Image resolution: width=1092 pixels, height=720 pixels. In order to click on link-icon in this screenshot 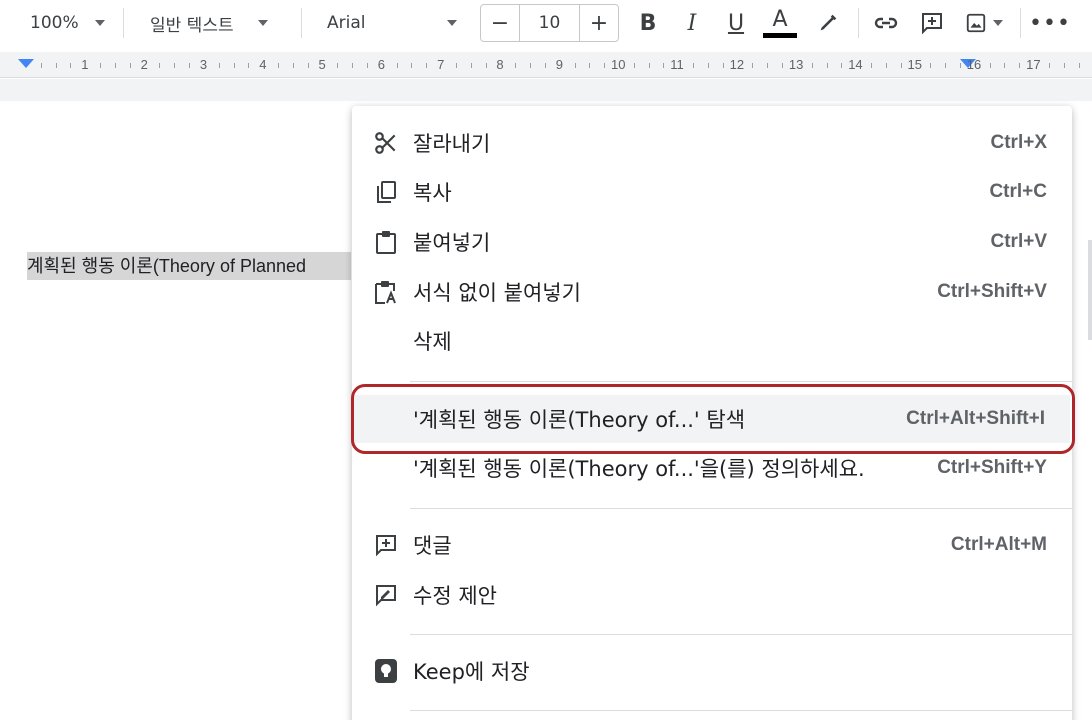, I will do `click(886, 23)`.